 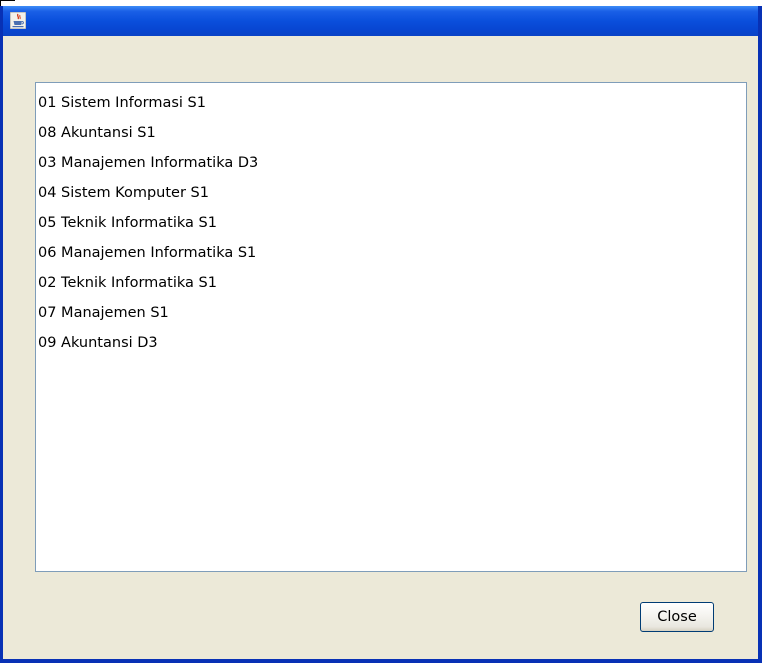 What do you see at coordinates (391, 103) in the screenshot?
I see `list-item: 01 Sistem Informasi S1` at bounding box center [391, 103].